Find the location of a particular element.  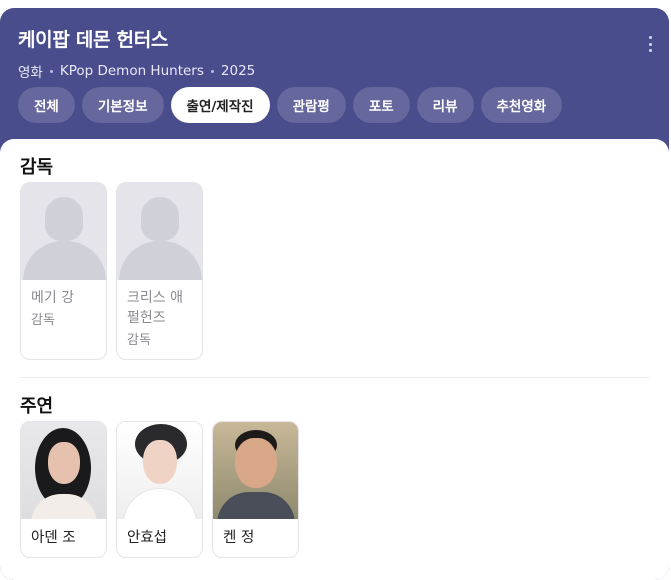

tab-cast-crew: 출연/제작진 is located at coordinates (220, 105).